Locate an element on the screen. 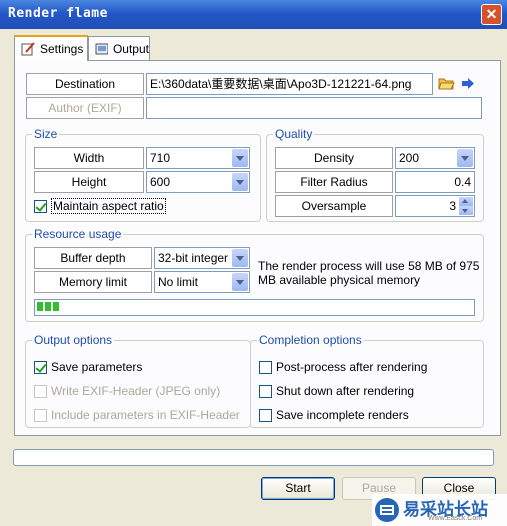  density-combo: 200 is located at coordinates (435, 158).